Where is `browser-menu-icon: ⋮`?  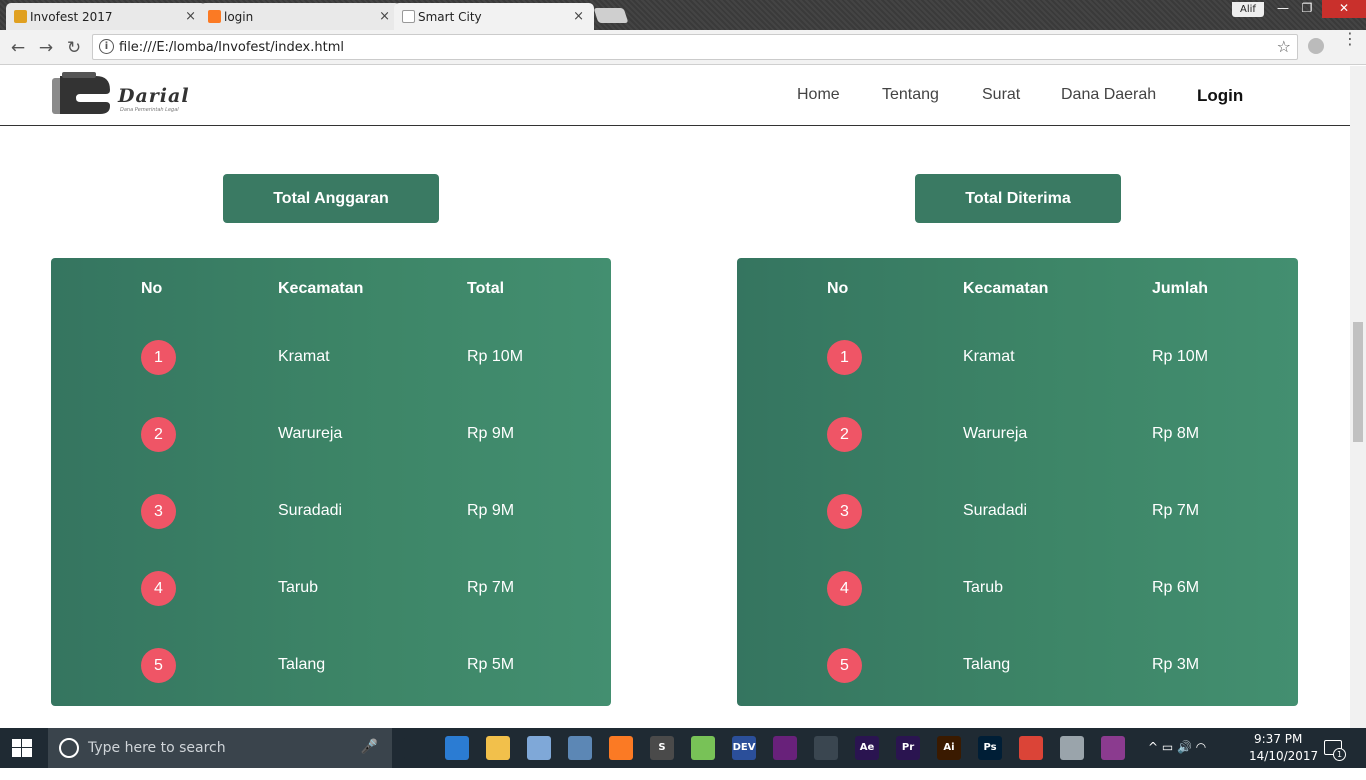
browser-menu-icon: ⋮ is located at coordinates (1350, 39).